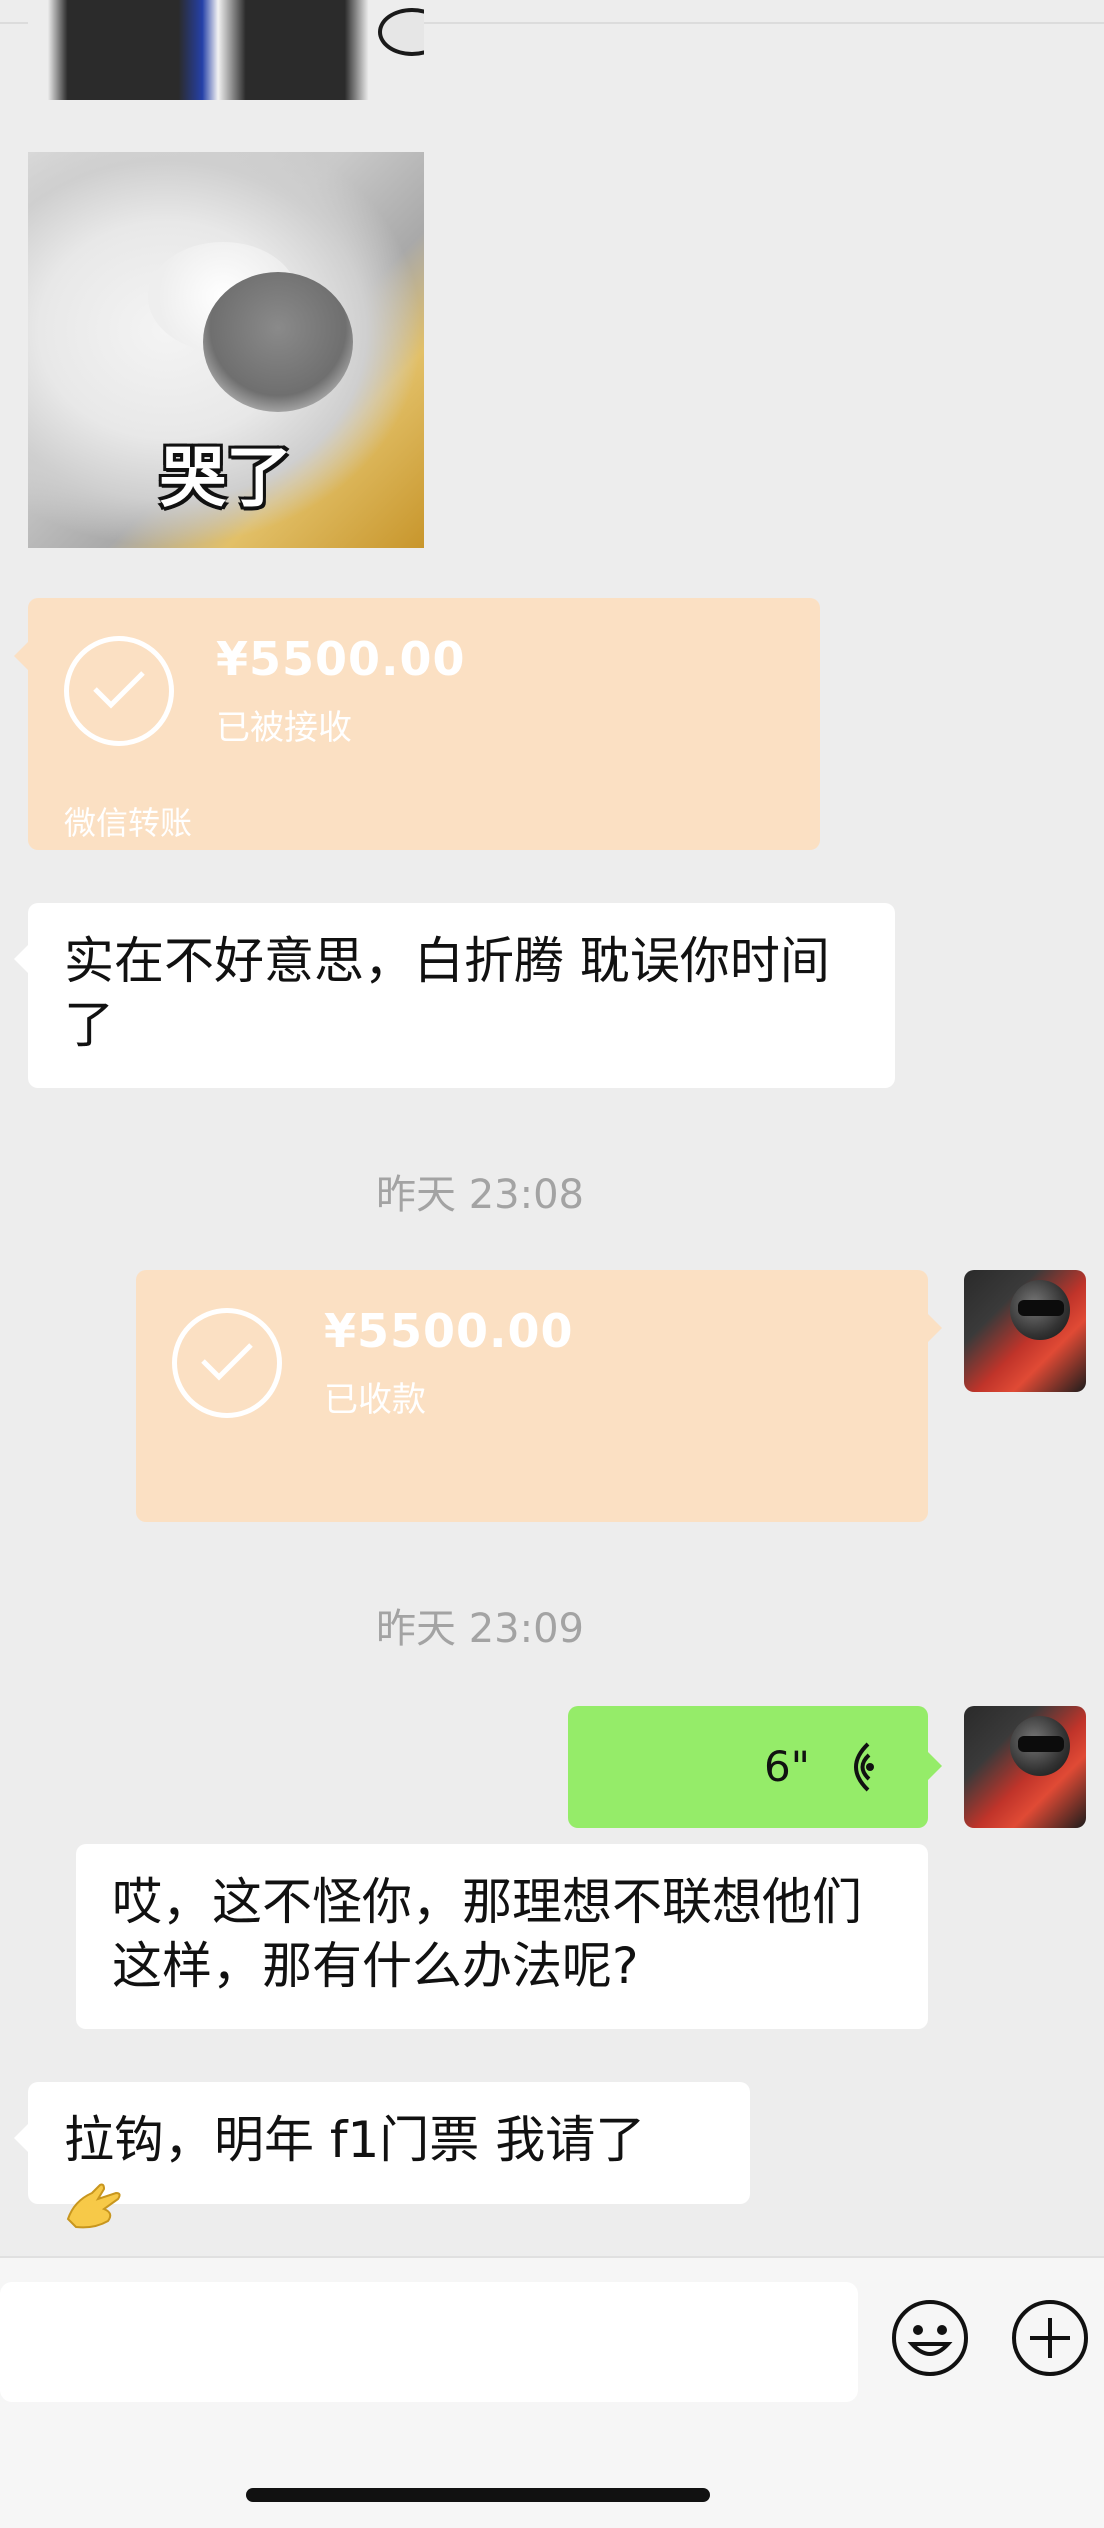  I want to click on timestamp: 昨天 23:08, so click(480, 1195).